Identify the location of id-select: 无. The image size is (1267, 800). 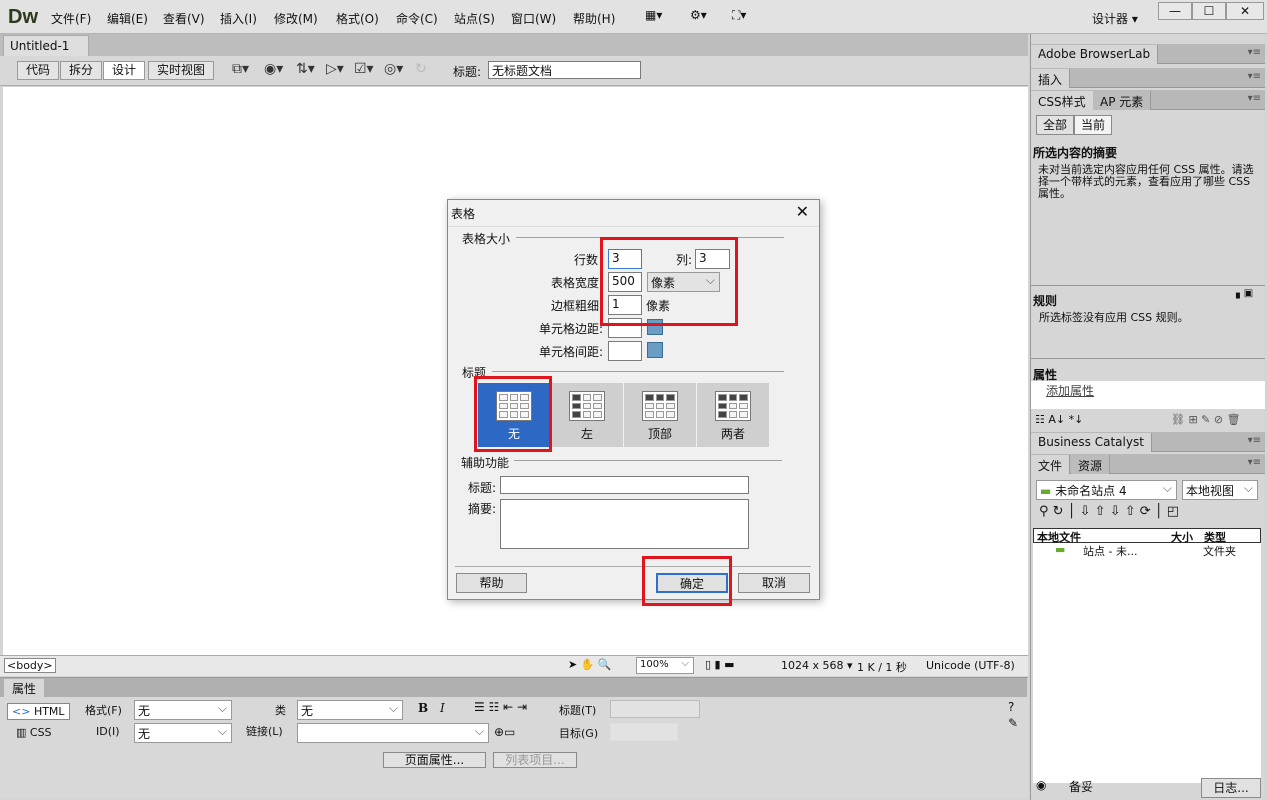
(183, 733).